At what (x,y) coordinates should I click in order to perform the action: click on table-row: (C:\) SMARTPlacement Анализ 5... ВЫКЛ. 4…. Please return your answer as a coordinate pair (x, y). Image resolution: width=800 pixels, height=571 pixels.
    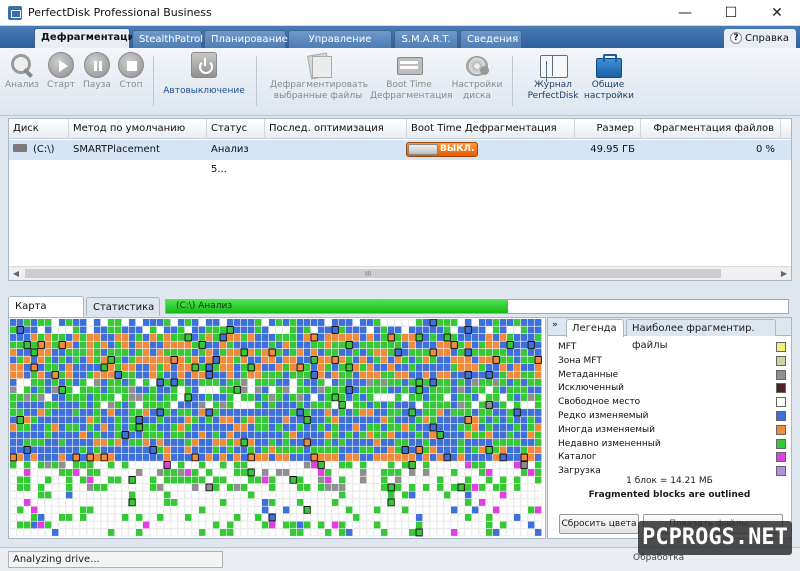
    Looking at the image, I should click on (400, 157).